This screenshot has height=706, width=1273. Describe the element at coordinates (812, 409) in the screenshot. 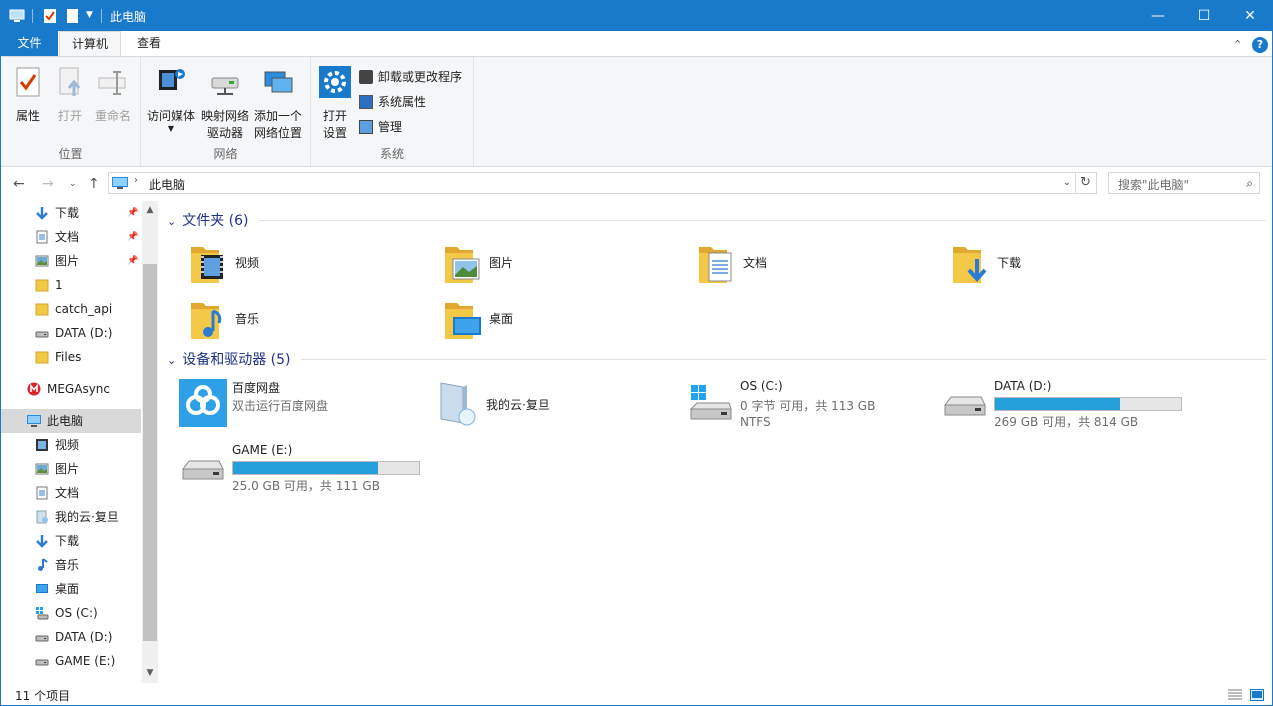

I see `device-item: OS (C:) 0 字节 可用，共 113 GB NTFS` at that location.